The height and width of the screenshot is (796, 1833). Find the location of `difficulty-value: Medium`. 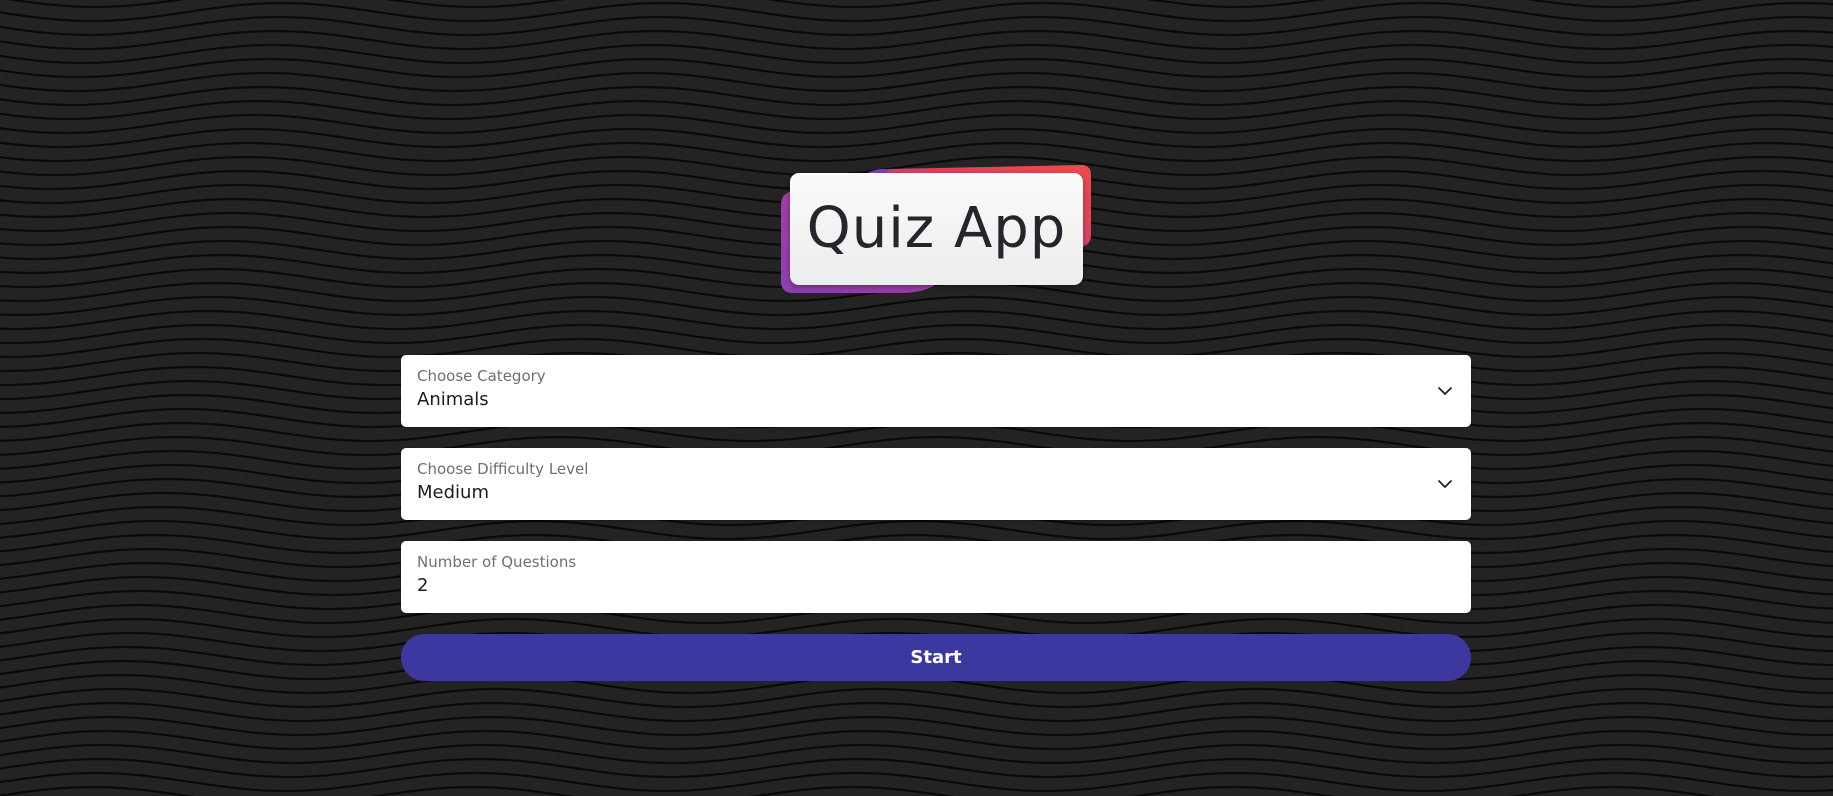

difficulty-value: Medium is located at coordinates (453, 492).